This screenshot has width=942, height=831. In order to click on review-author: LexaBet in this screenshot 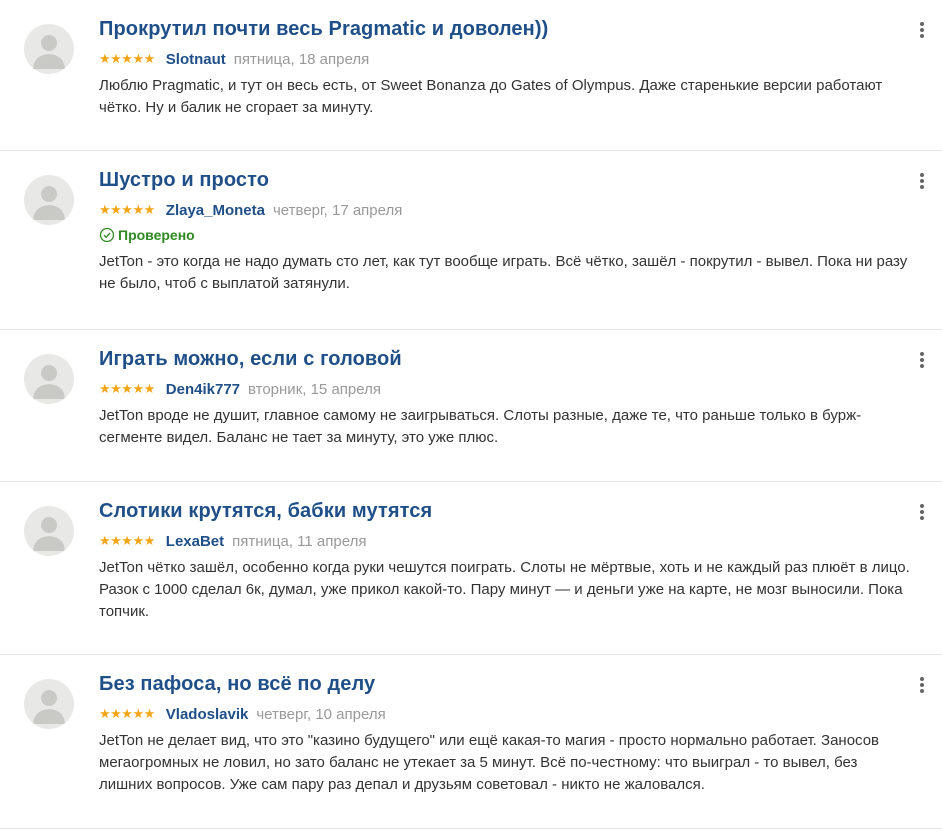, I will do `click(195, 541)`.